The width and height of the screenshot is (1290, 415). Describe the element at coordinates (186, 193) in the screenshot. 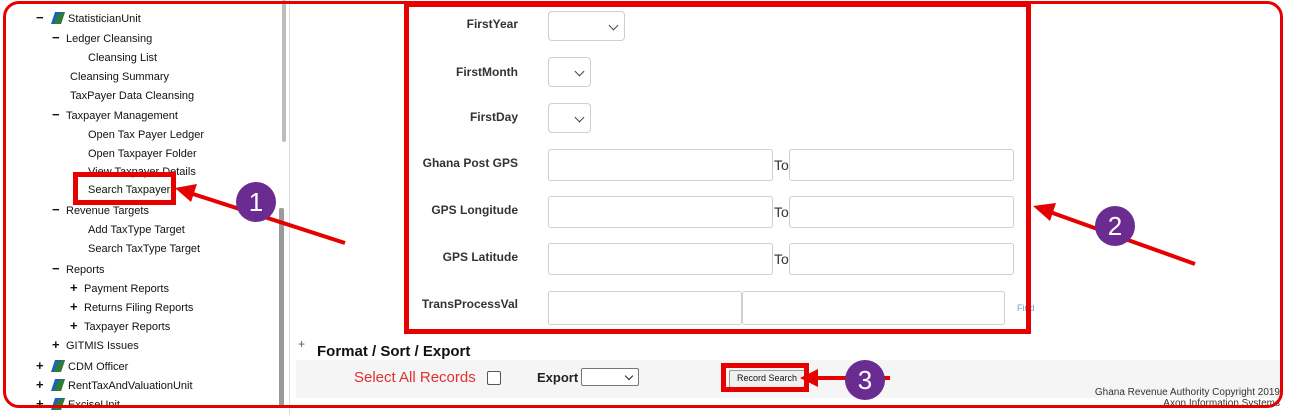

I see `arrow-1-head` at that location.